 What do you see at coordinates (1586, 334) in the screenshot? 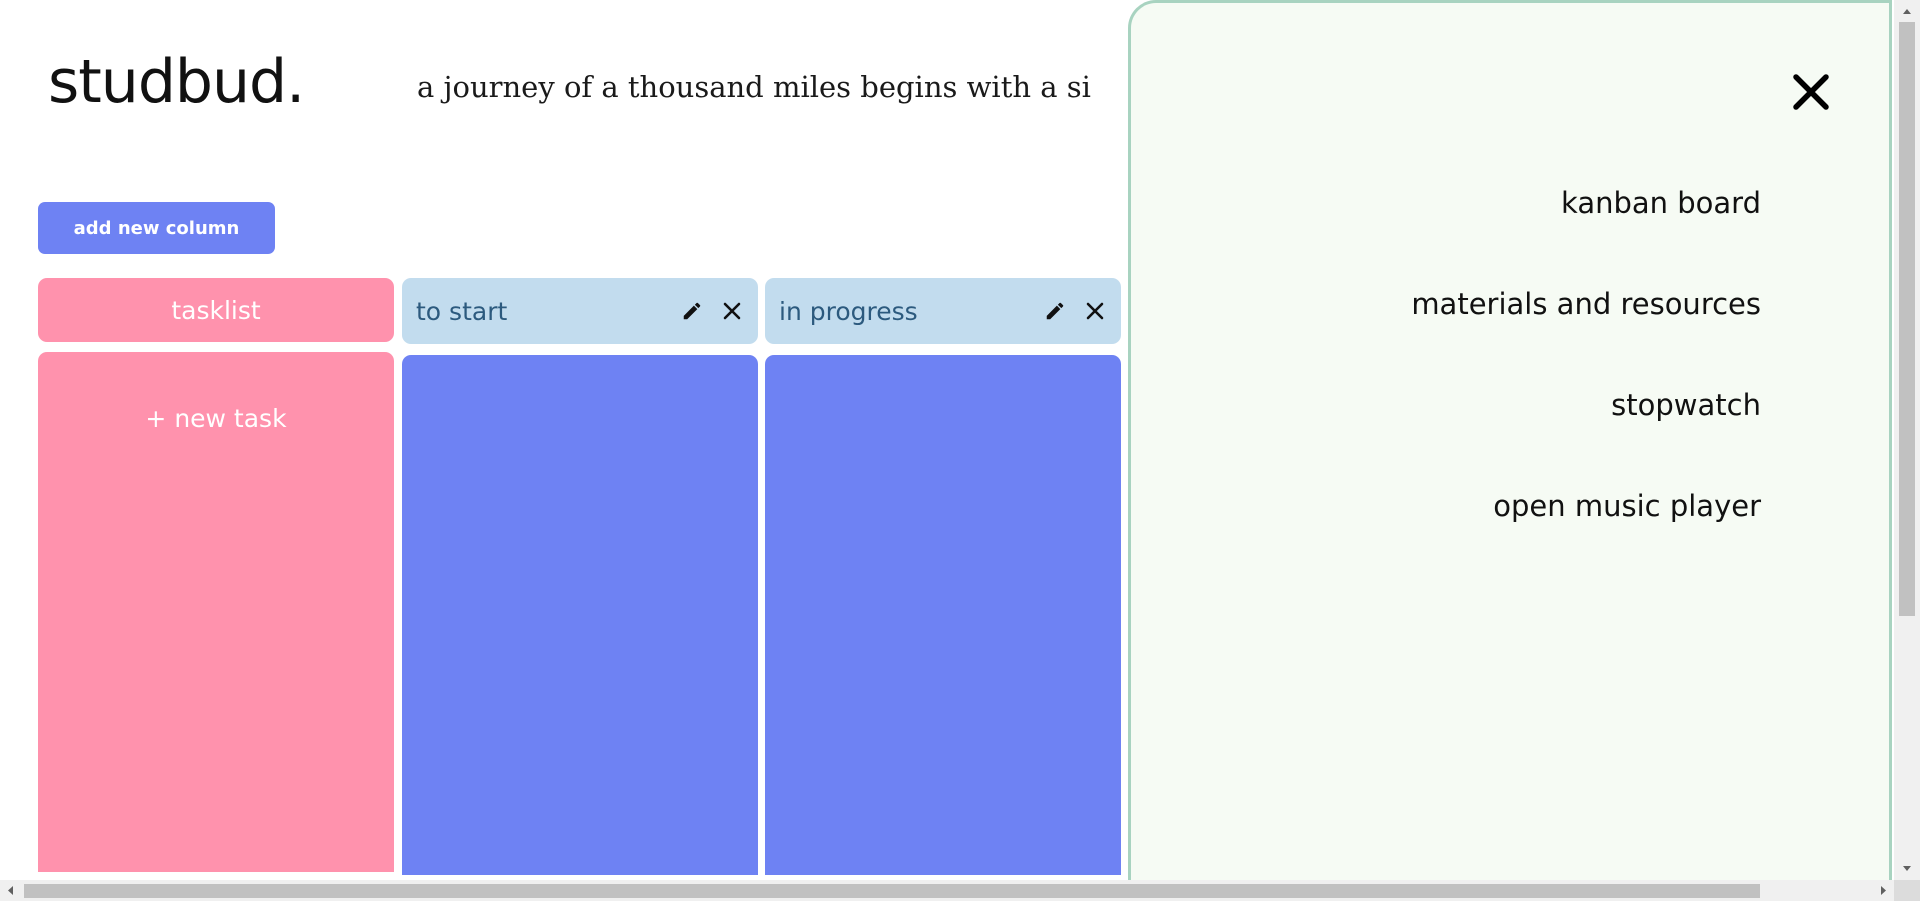
I see `menu-item-materials-and-resources: materials and resources` at bounding box center [1586, 334].